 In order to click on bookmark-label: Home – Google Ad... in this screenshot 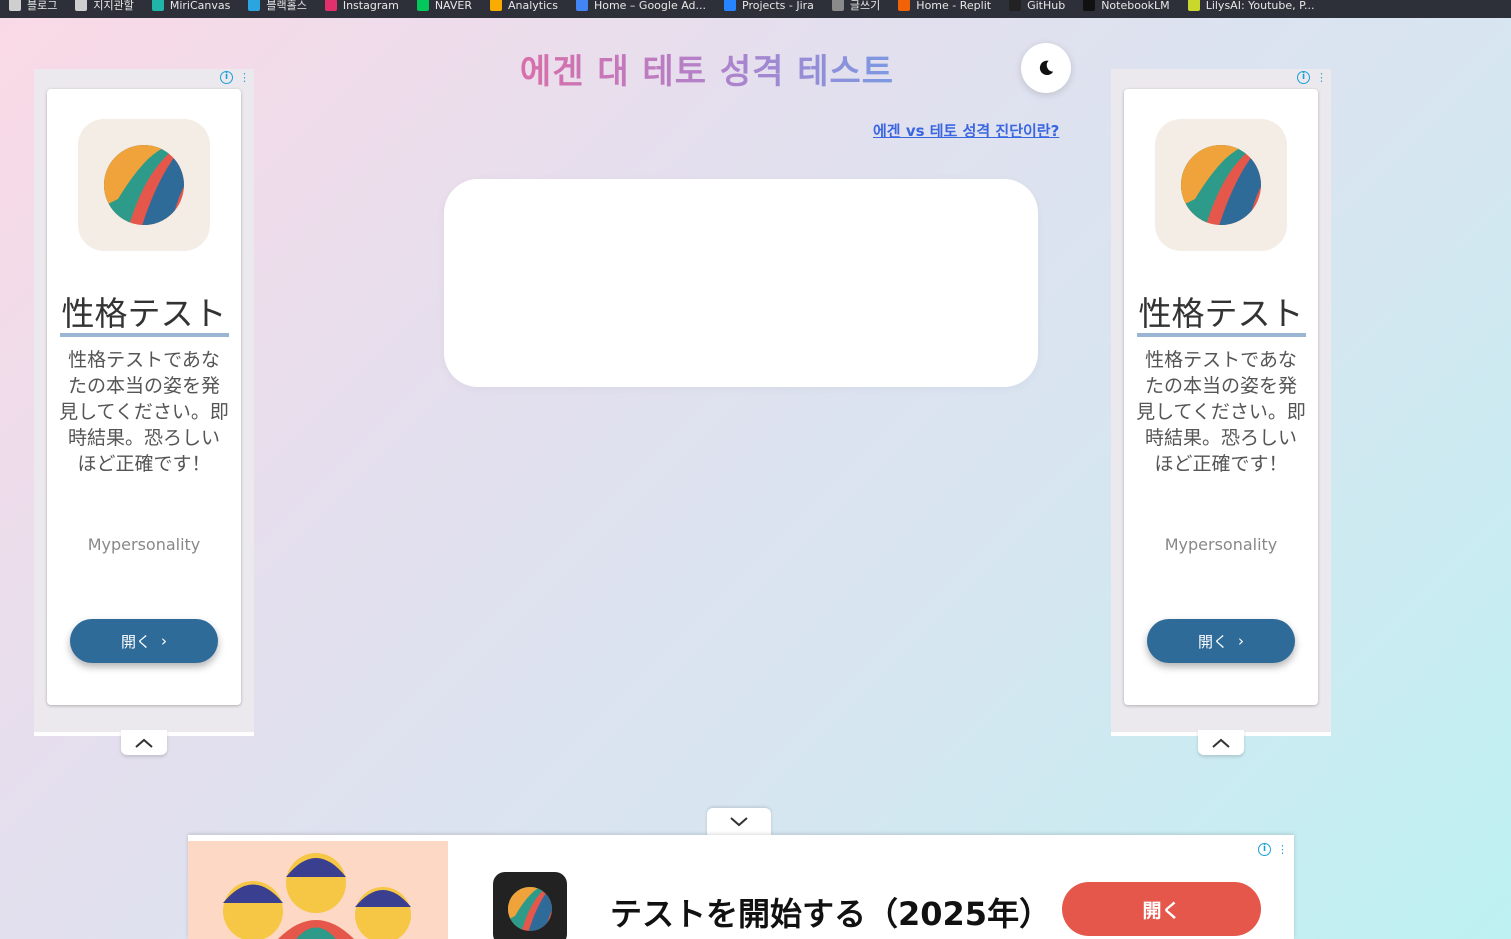, I will do `click(650, 6)`.